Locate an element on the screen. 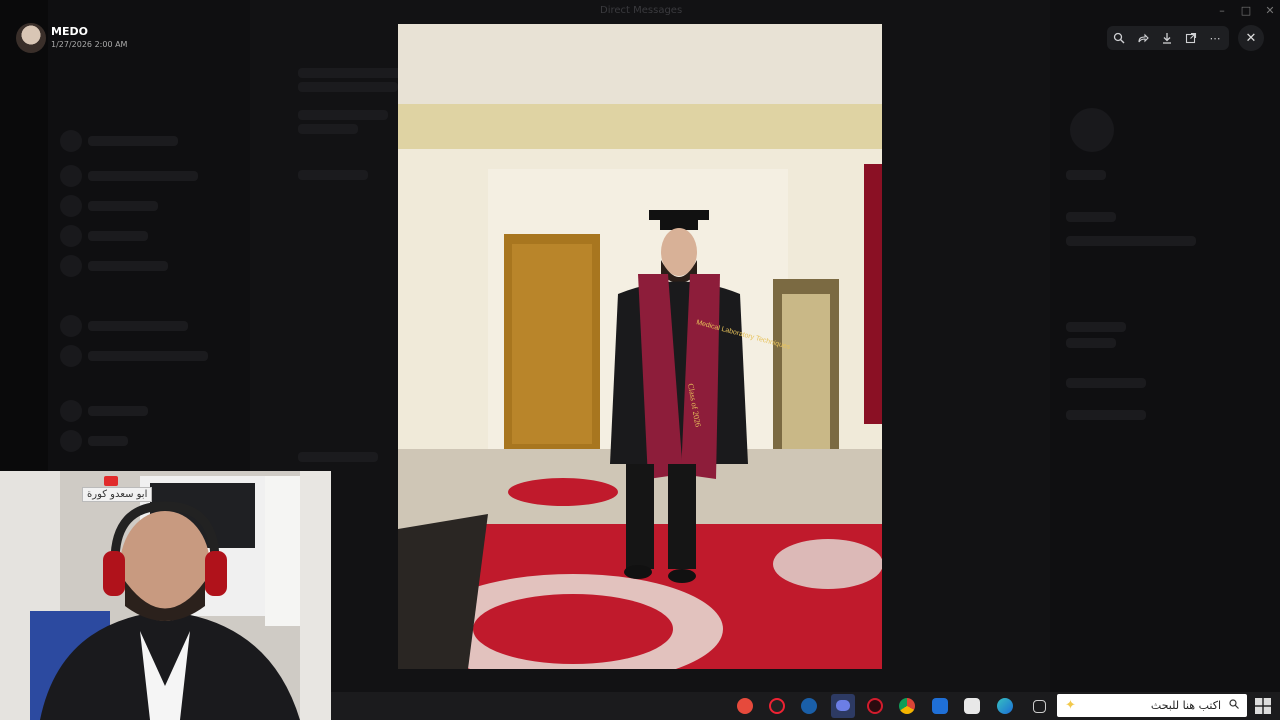 This screenshot has height=720, width=1280. discord-icon is located at coordinates (843, 706).